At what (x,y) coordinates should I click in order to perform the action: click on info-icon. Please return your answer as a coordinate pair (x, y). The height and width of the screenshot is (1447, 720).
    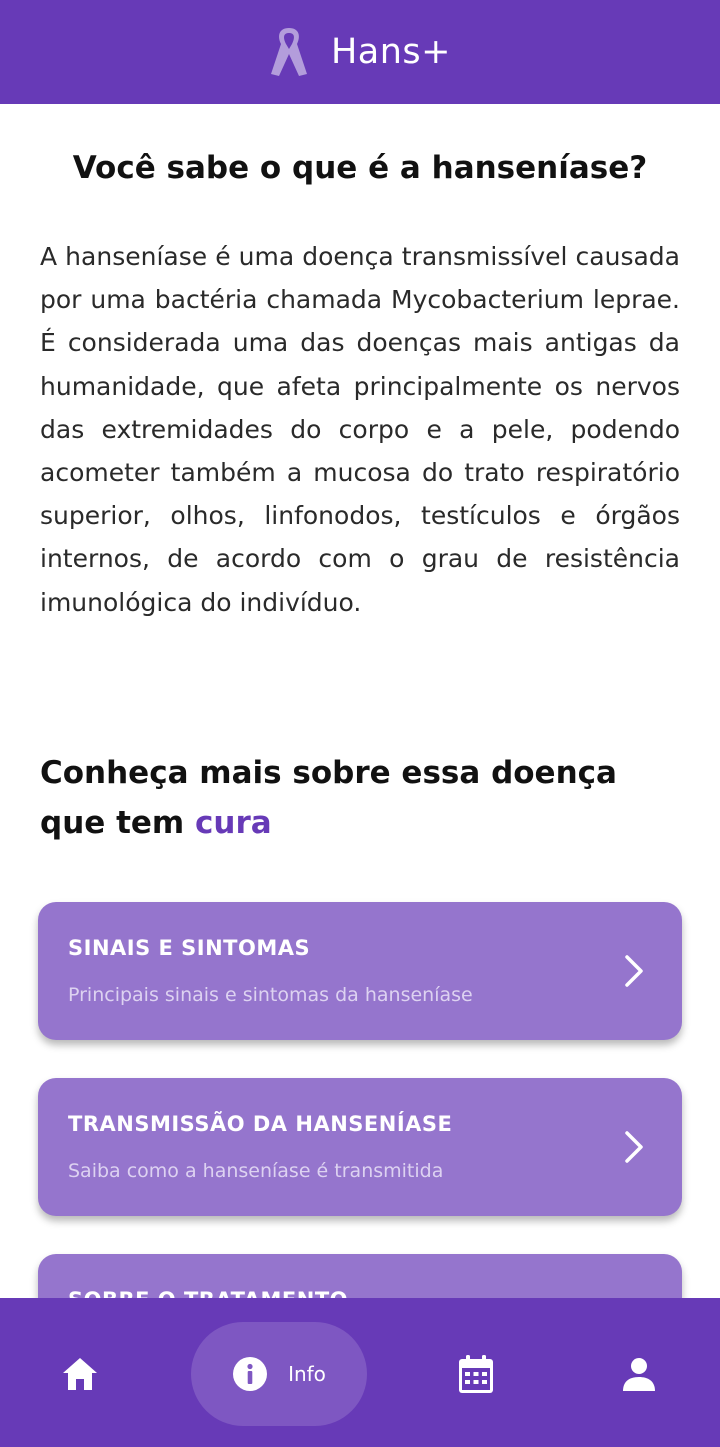
    Looking at the image, I should click on (250, 1374).